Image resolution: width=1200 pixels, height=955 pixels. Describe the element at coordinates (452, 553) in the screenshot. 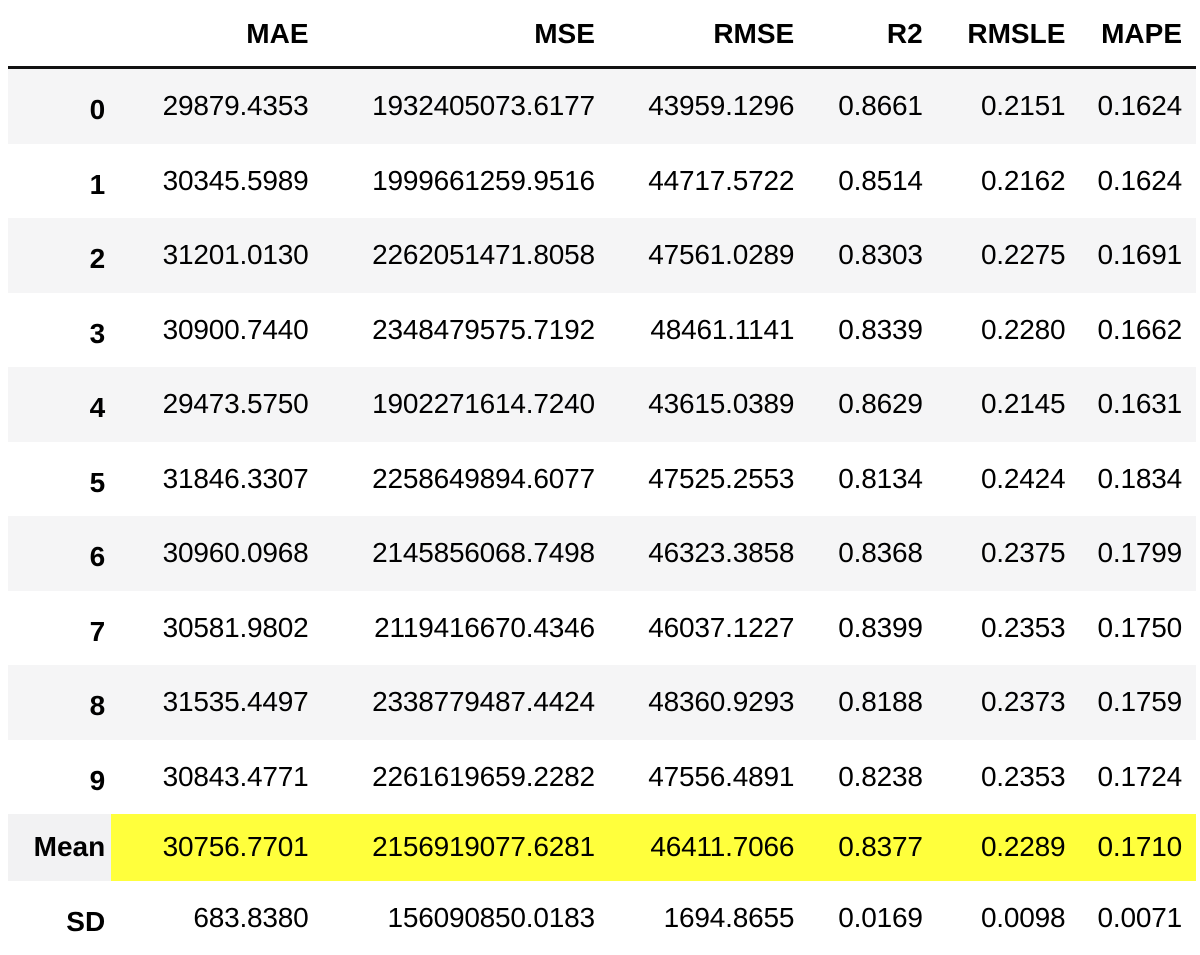

I see `cell-mse: 2145856068.7498` at that location.